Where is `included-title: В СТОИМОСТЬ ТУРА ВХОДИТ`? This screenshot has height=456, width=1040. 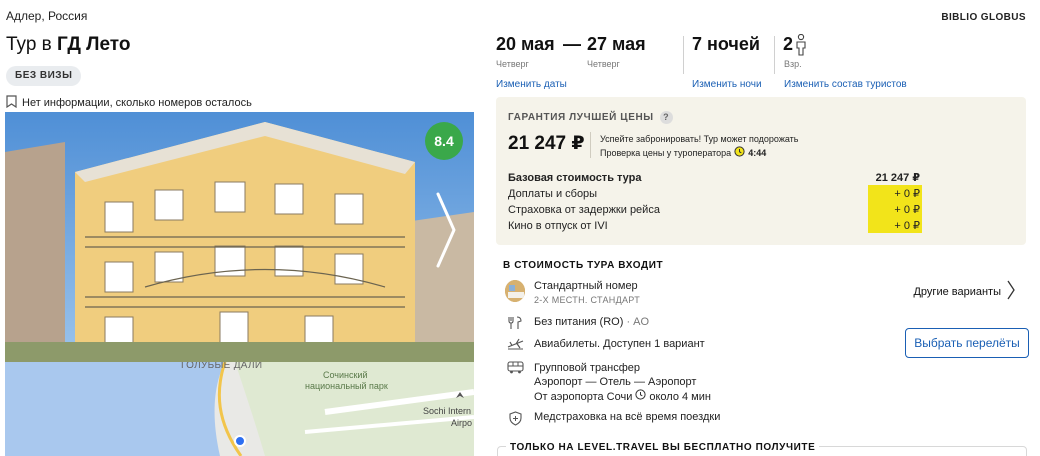
included-title: В СТОИМОСТЬ ТУРА ВХОДИТ is located at coordinates (583, 265).